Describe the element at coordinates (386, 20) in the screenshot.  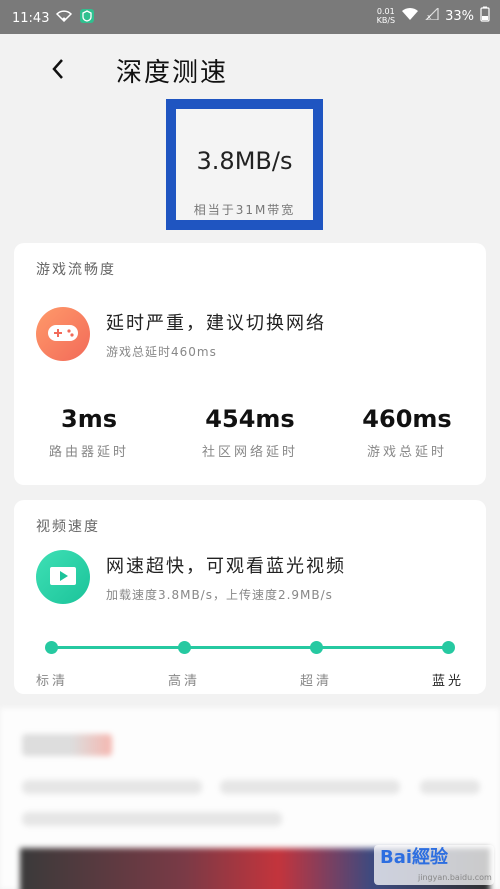
I see `net-speed-unit: KB/S` at that location.